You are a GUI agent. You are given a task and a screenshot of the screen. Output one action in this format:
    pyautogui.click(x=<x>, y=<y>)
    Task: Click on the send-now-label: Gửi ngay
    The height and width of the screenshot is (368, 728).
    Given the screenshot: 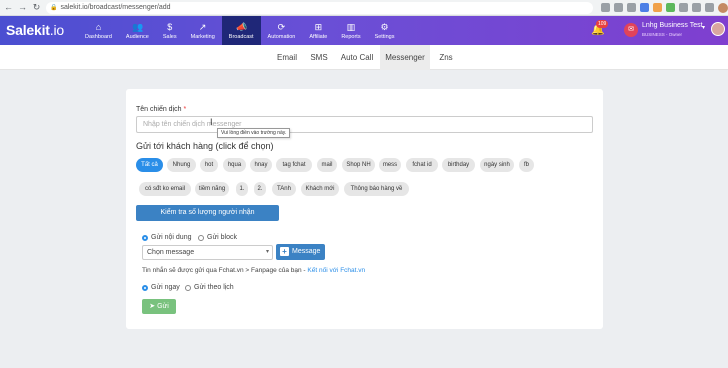 What is the action you would take?
    pyautogui.click(x=165, y=287)
    